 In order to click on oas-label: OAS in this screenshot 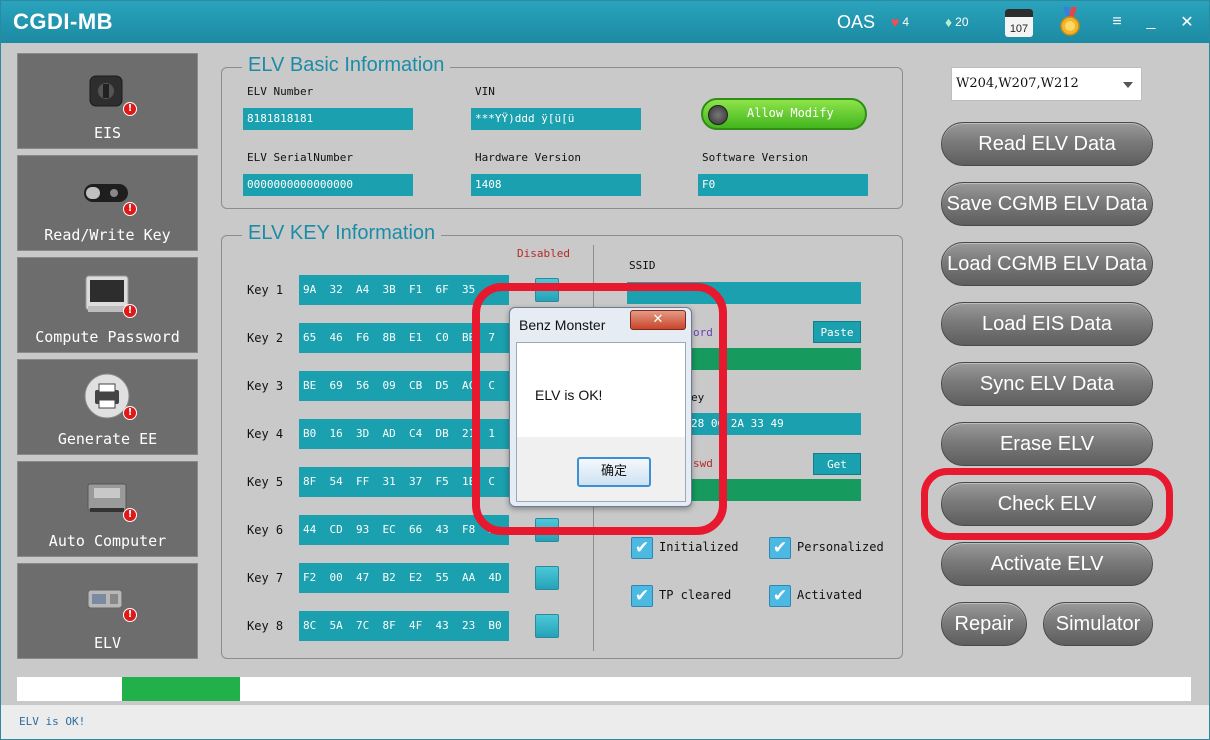, I will do `click(856, 22)`.